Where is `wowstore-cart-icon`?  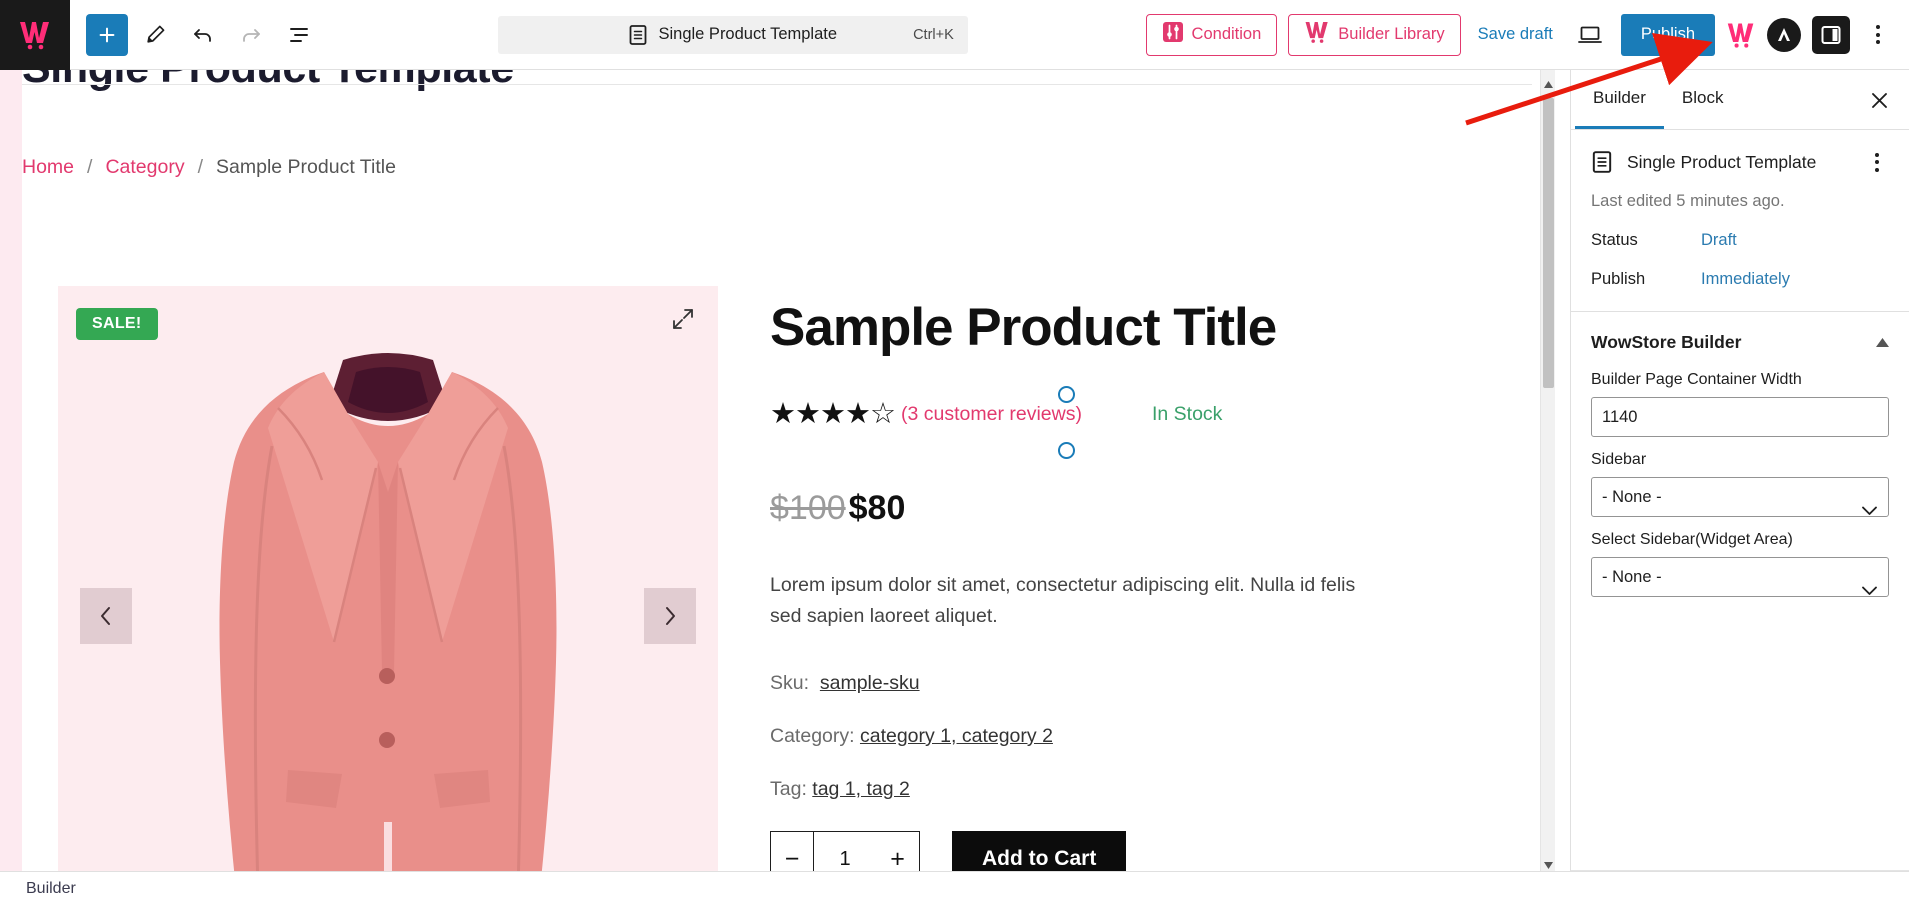
wowstore-cart-icon is located at coordinates (1317, 34).